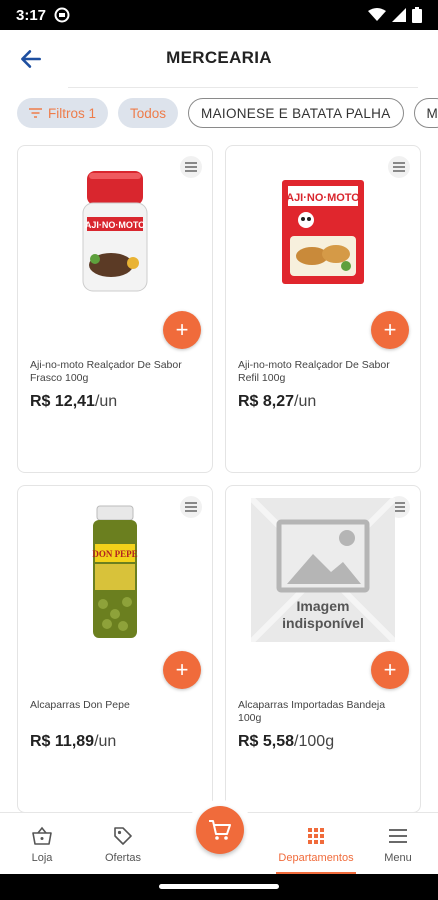 This screenshot has height=900, width=438. What do you see at coordinates (266, 741) in the screenshot?
I see `price-value: R$ 5,58` at bounding box center [266, 741].